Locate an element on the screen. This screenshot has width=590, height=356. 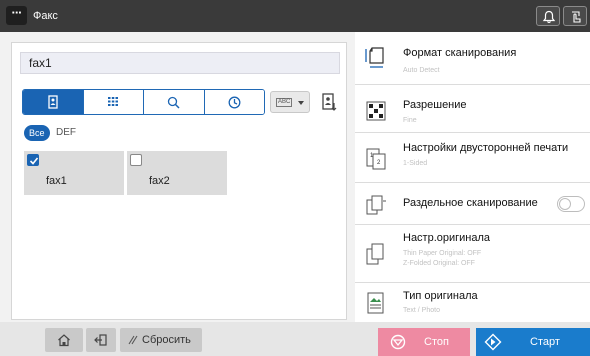
separate-scan-icon is located at coordinates (376, 205).